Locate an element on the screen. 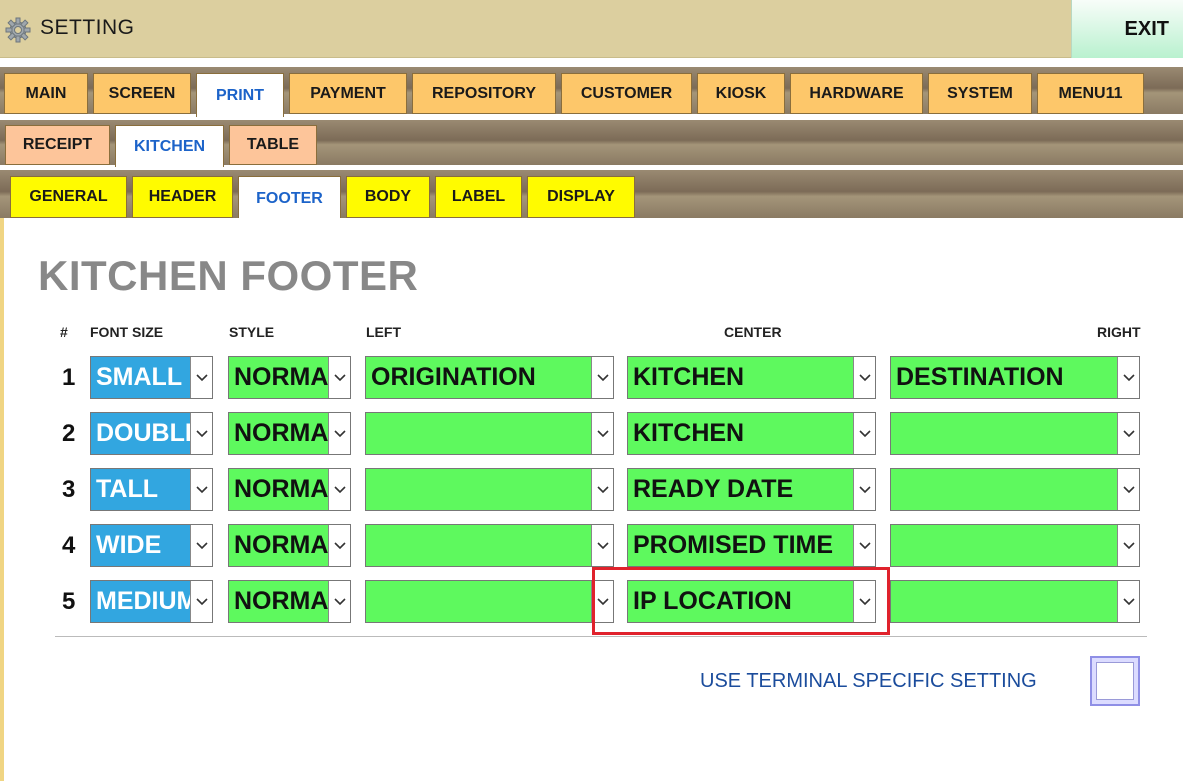  divider is located at coordinates (601, 636).